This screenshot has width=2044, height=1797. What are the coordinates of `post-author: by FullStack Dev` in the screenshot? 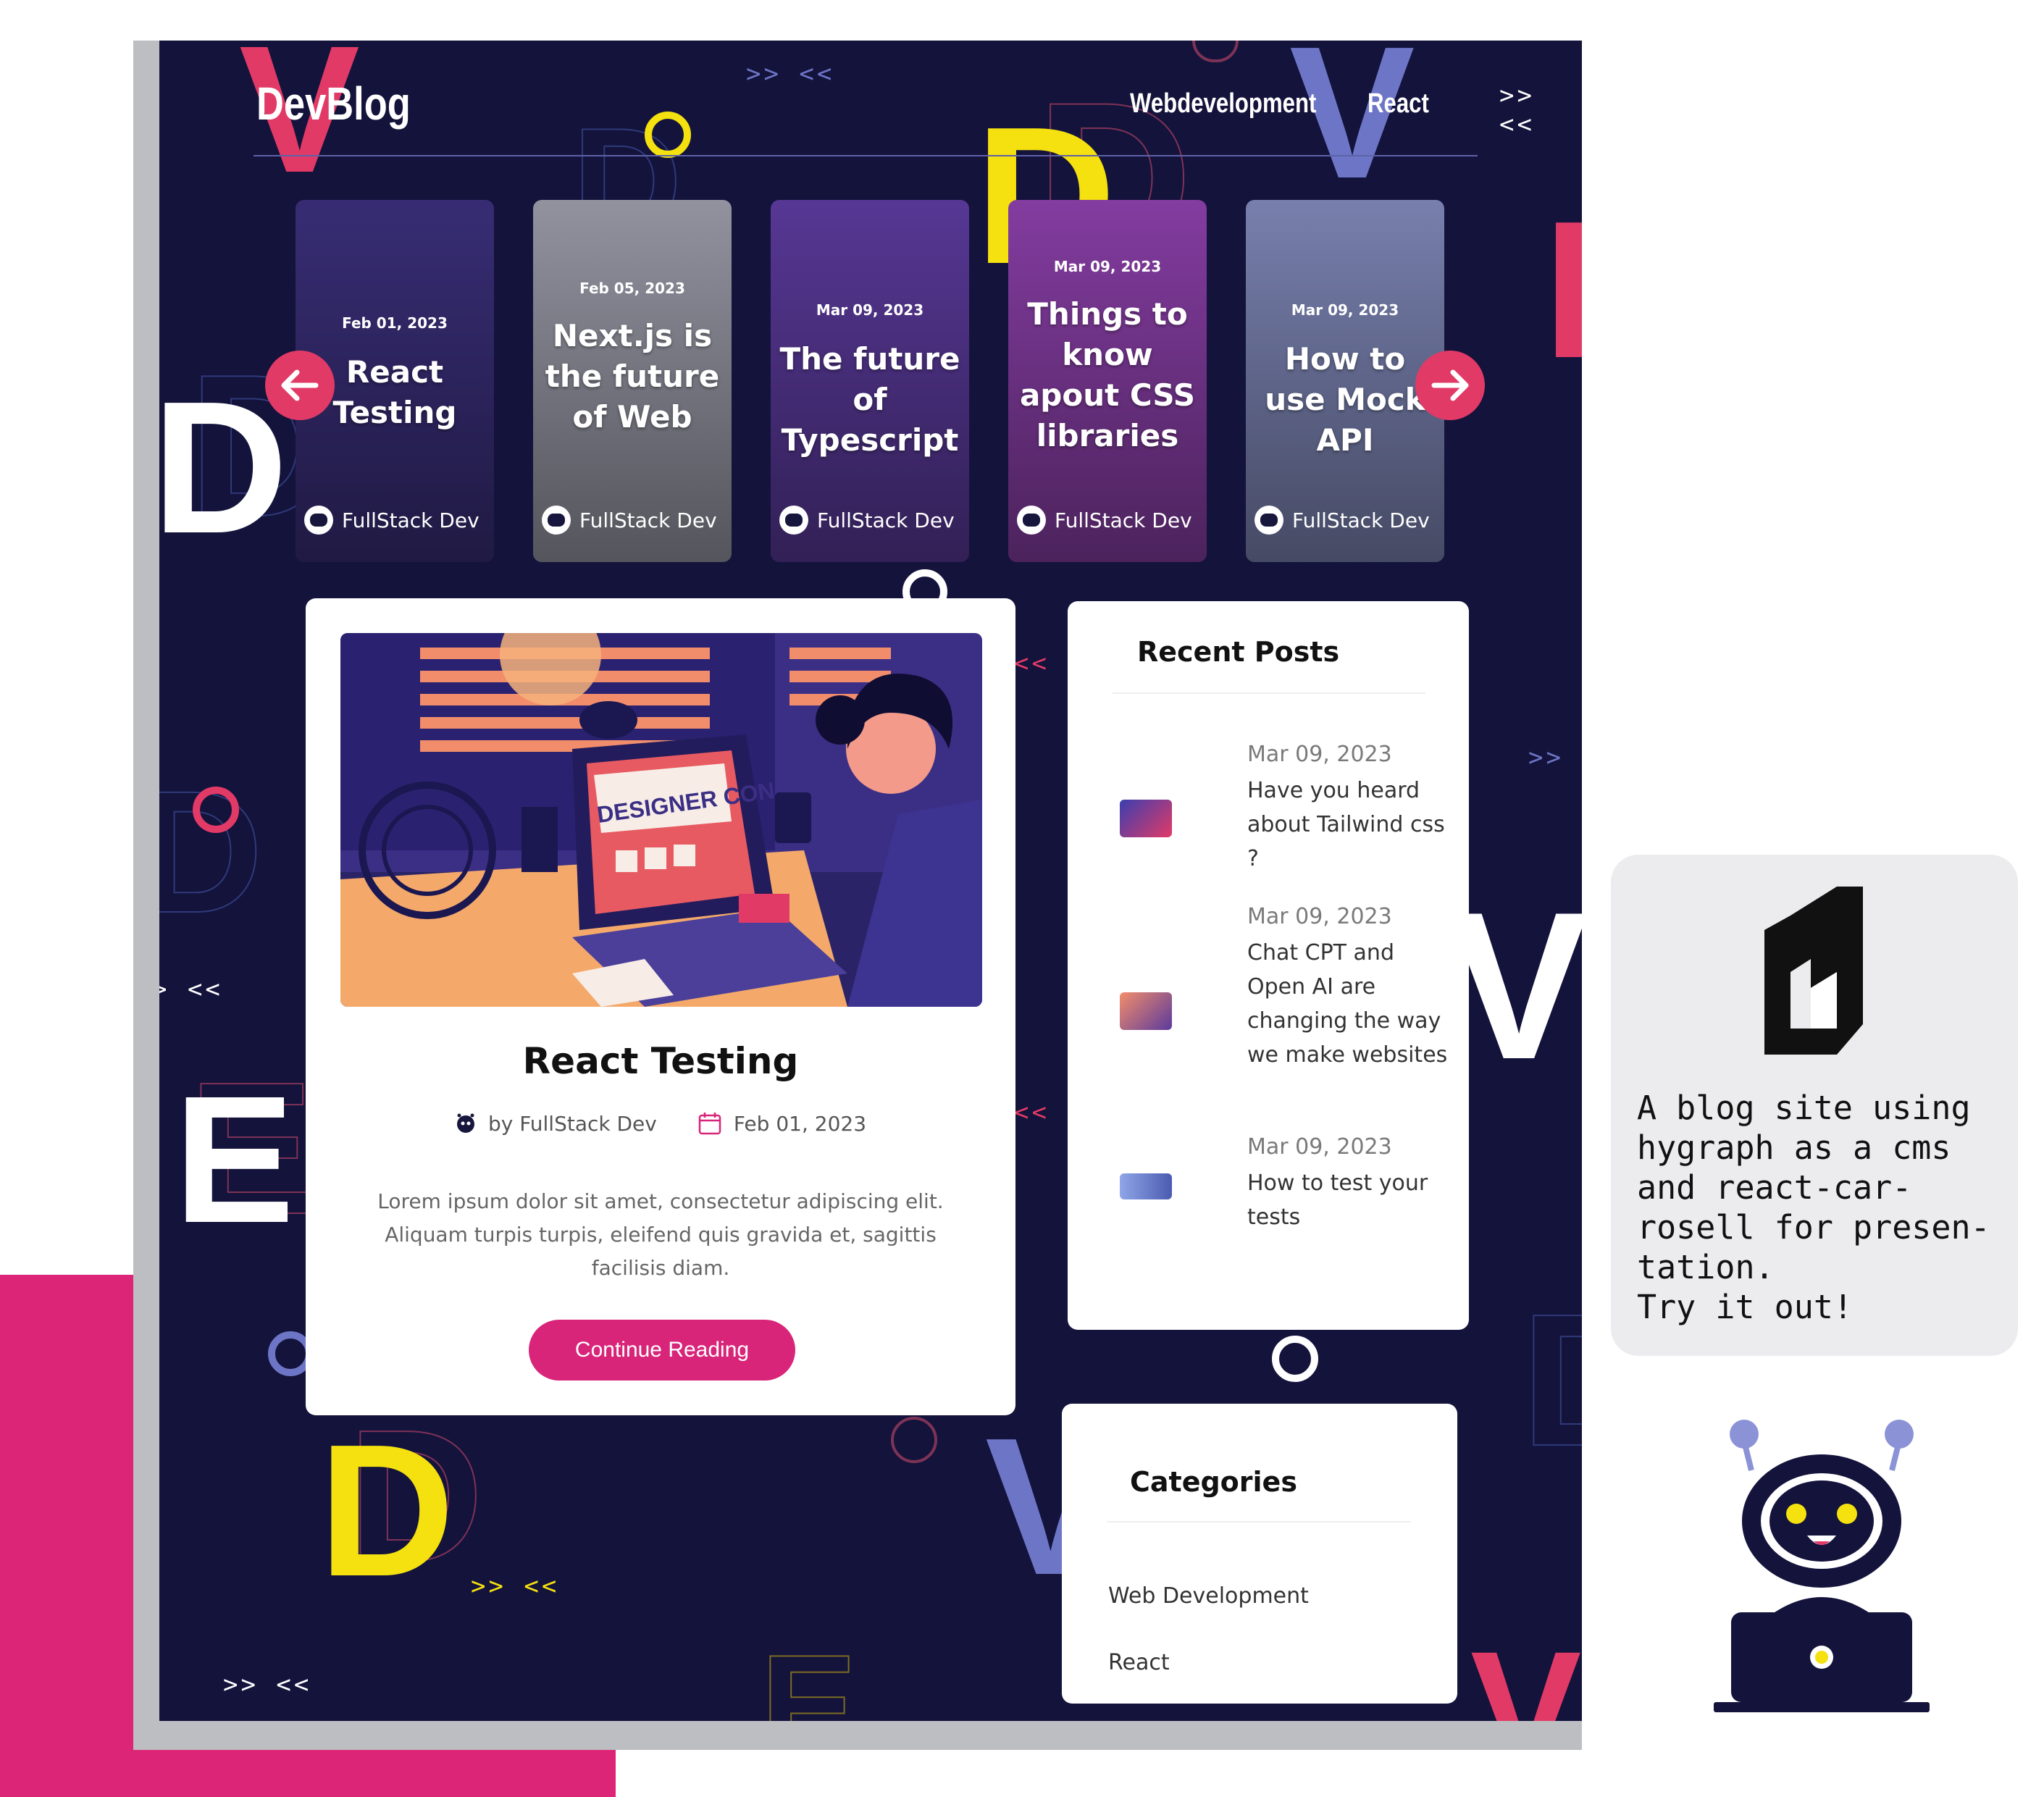 It's located at (556, 1123).